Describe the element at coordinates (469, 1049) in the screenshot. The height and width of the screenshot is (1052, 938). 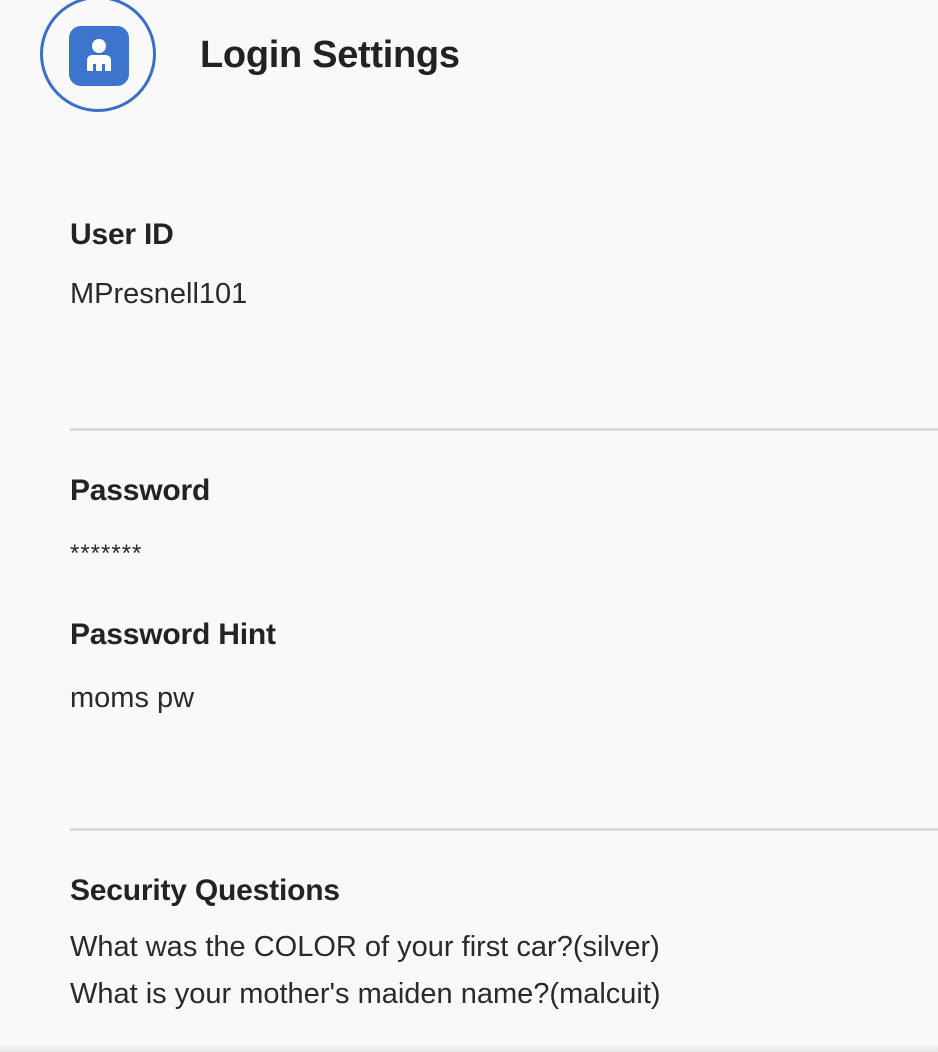
I see `bottom-edge` at that location.